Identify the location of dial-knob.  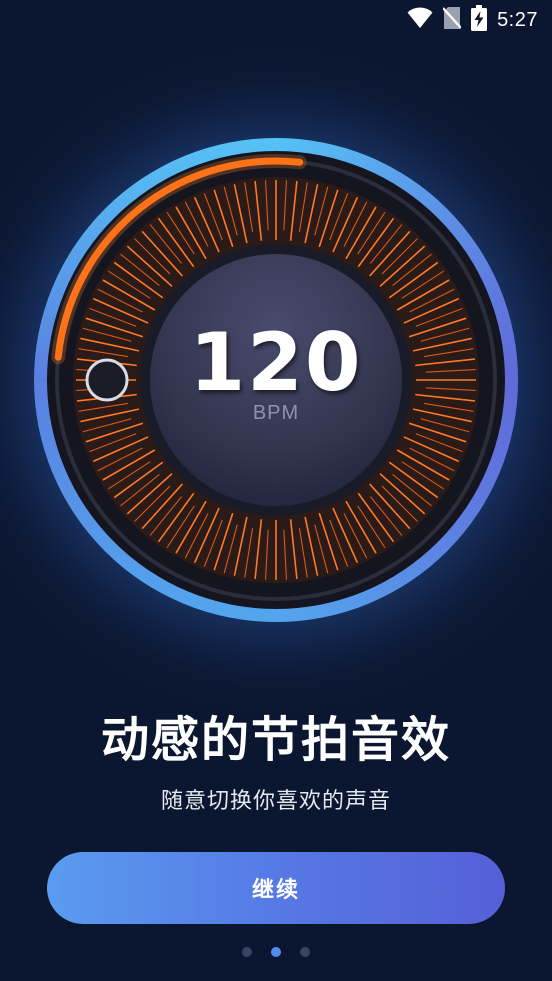
(107, 380).